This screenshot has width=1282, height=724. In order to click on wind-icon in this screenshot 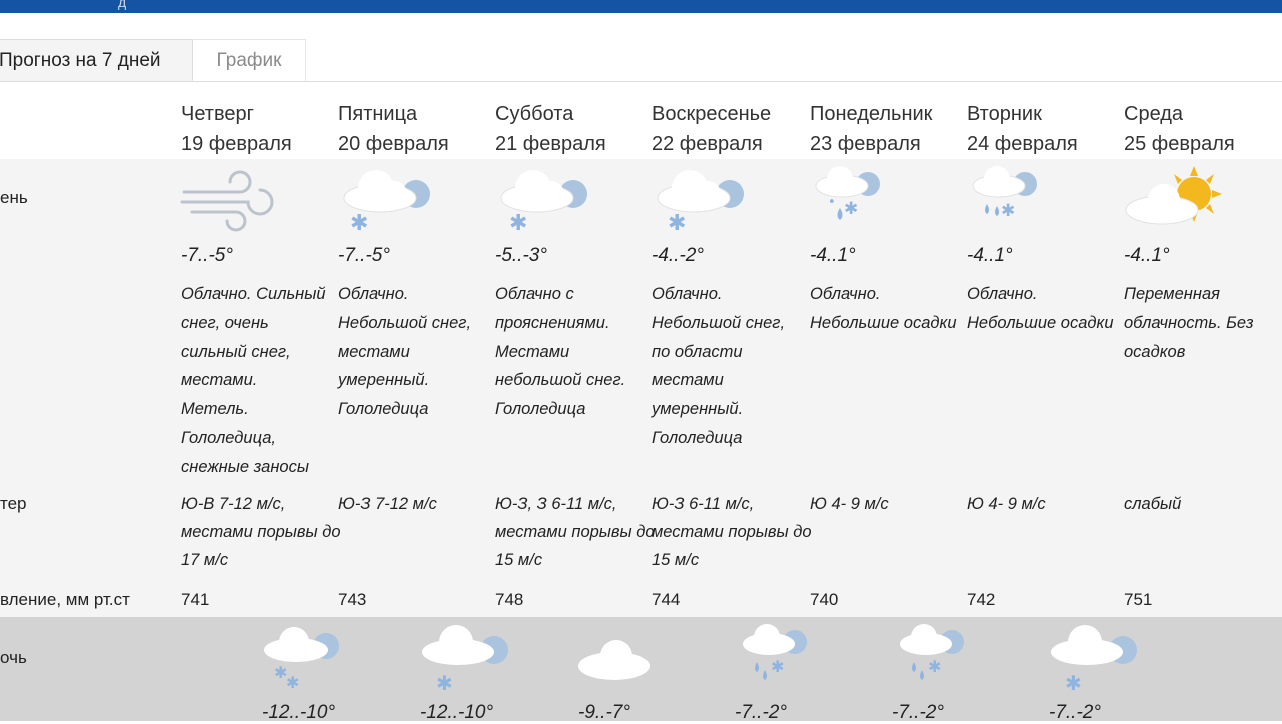, I will do `click(228, 199)`.